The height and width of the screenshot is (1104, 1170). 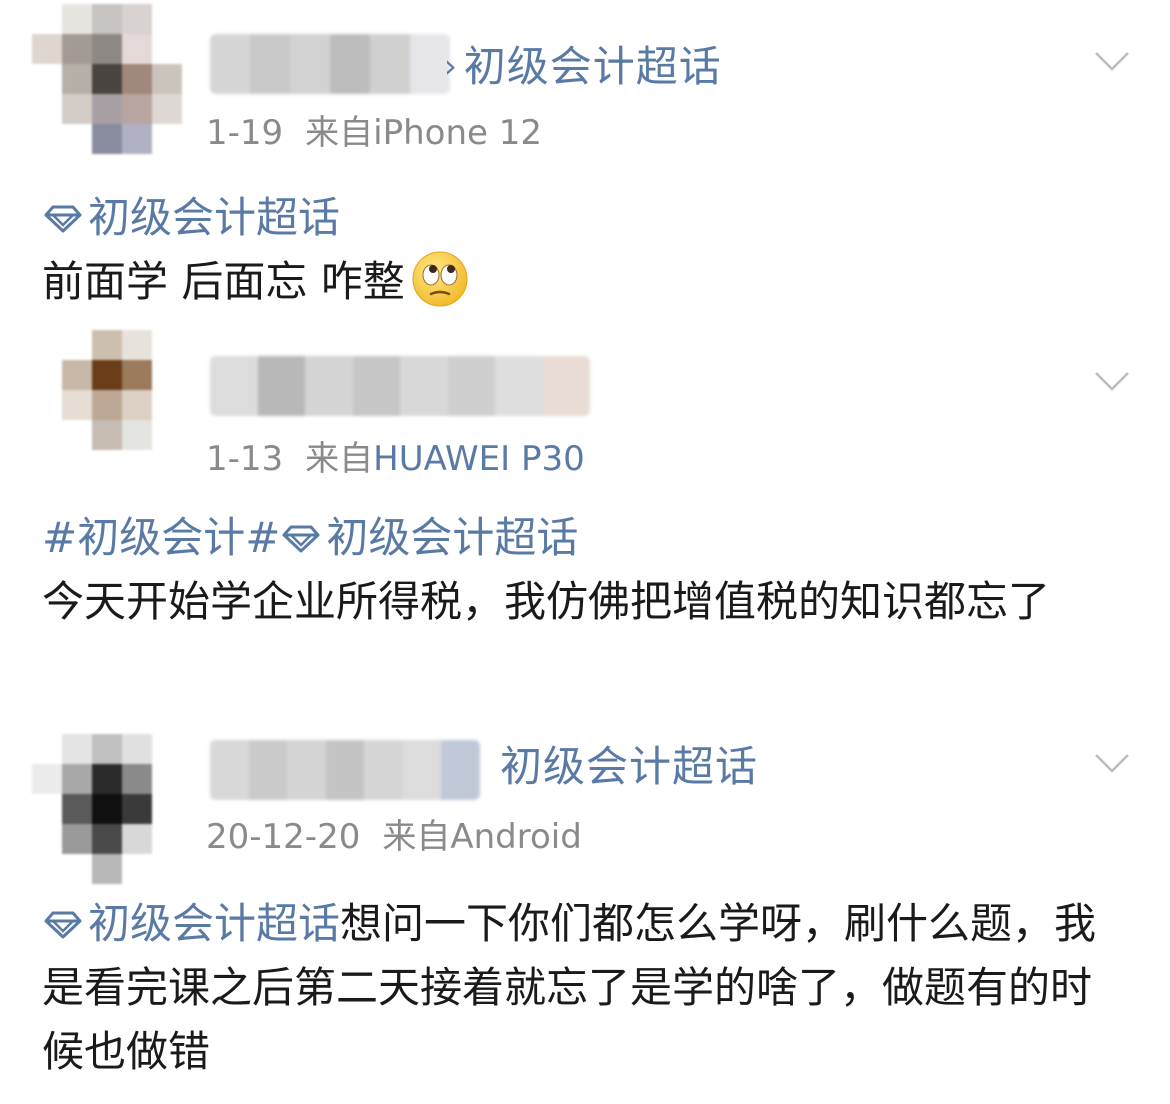 What do you see at coordinates (223, 281) in the screenshot?
I see `post-text: 前面学 后面忘 咋整` at bounding box center [223, 281].